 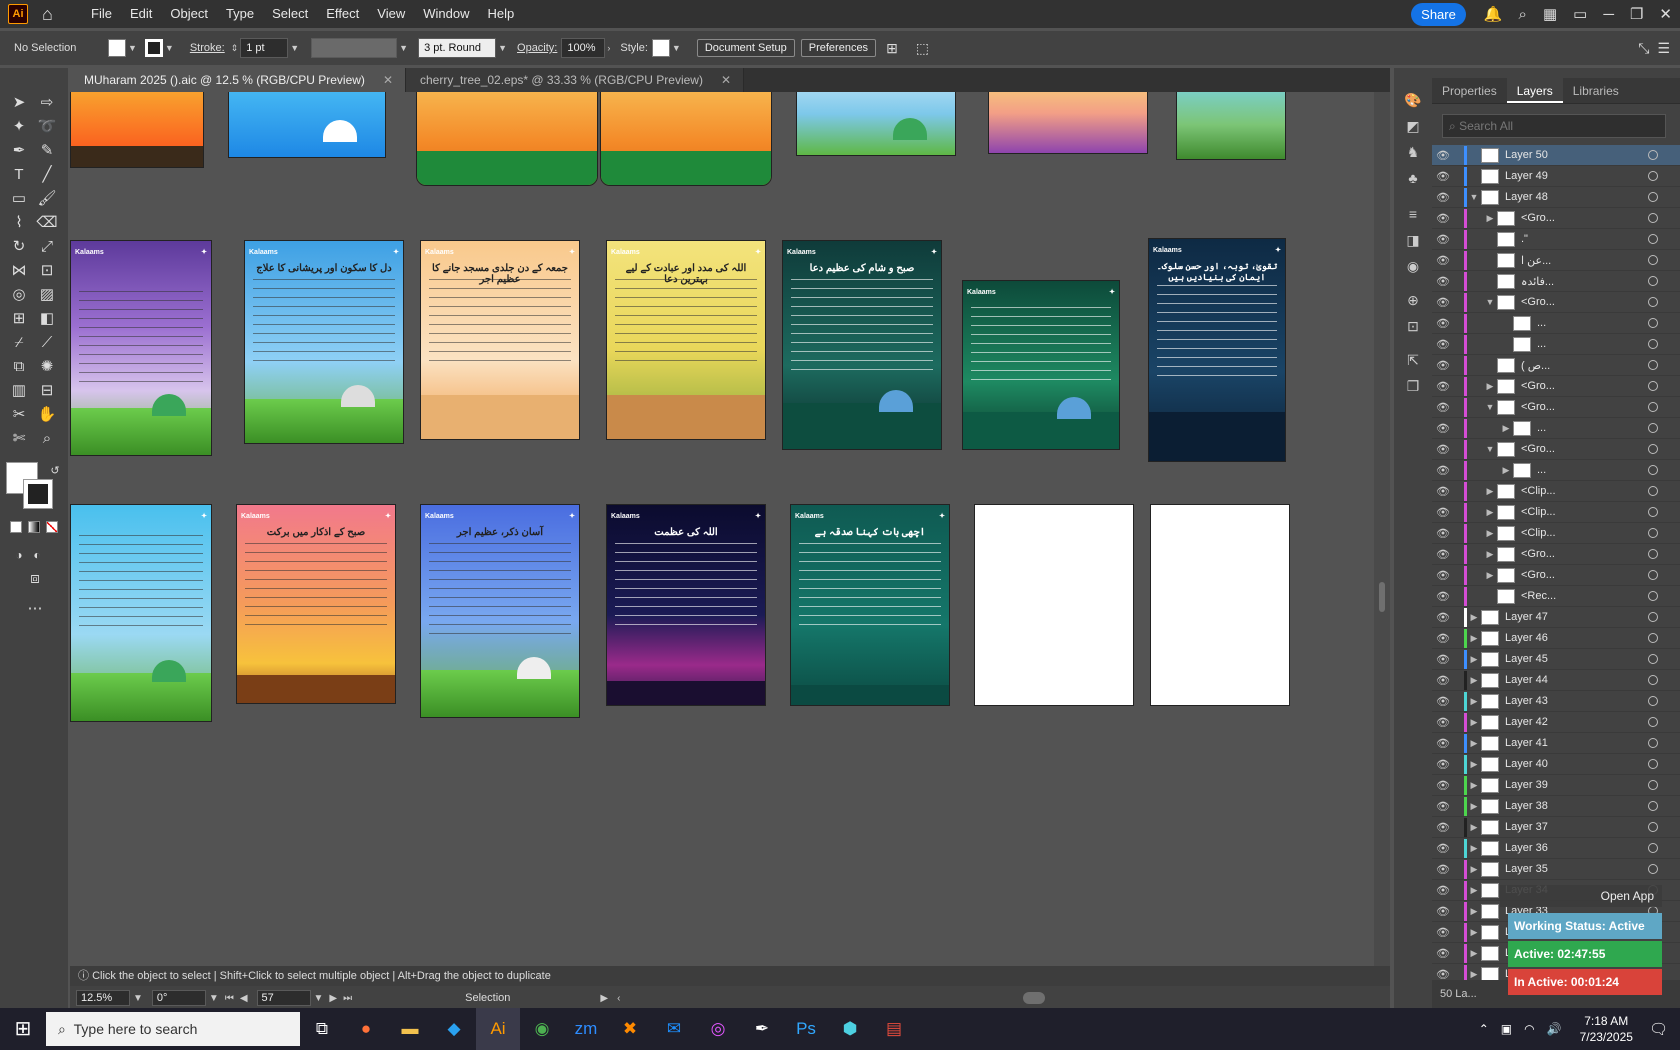 I want to click on selection-tool-icon: ➤, so click(x=19, y=103).